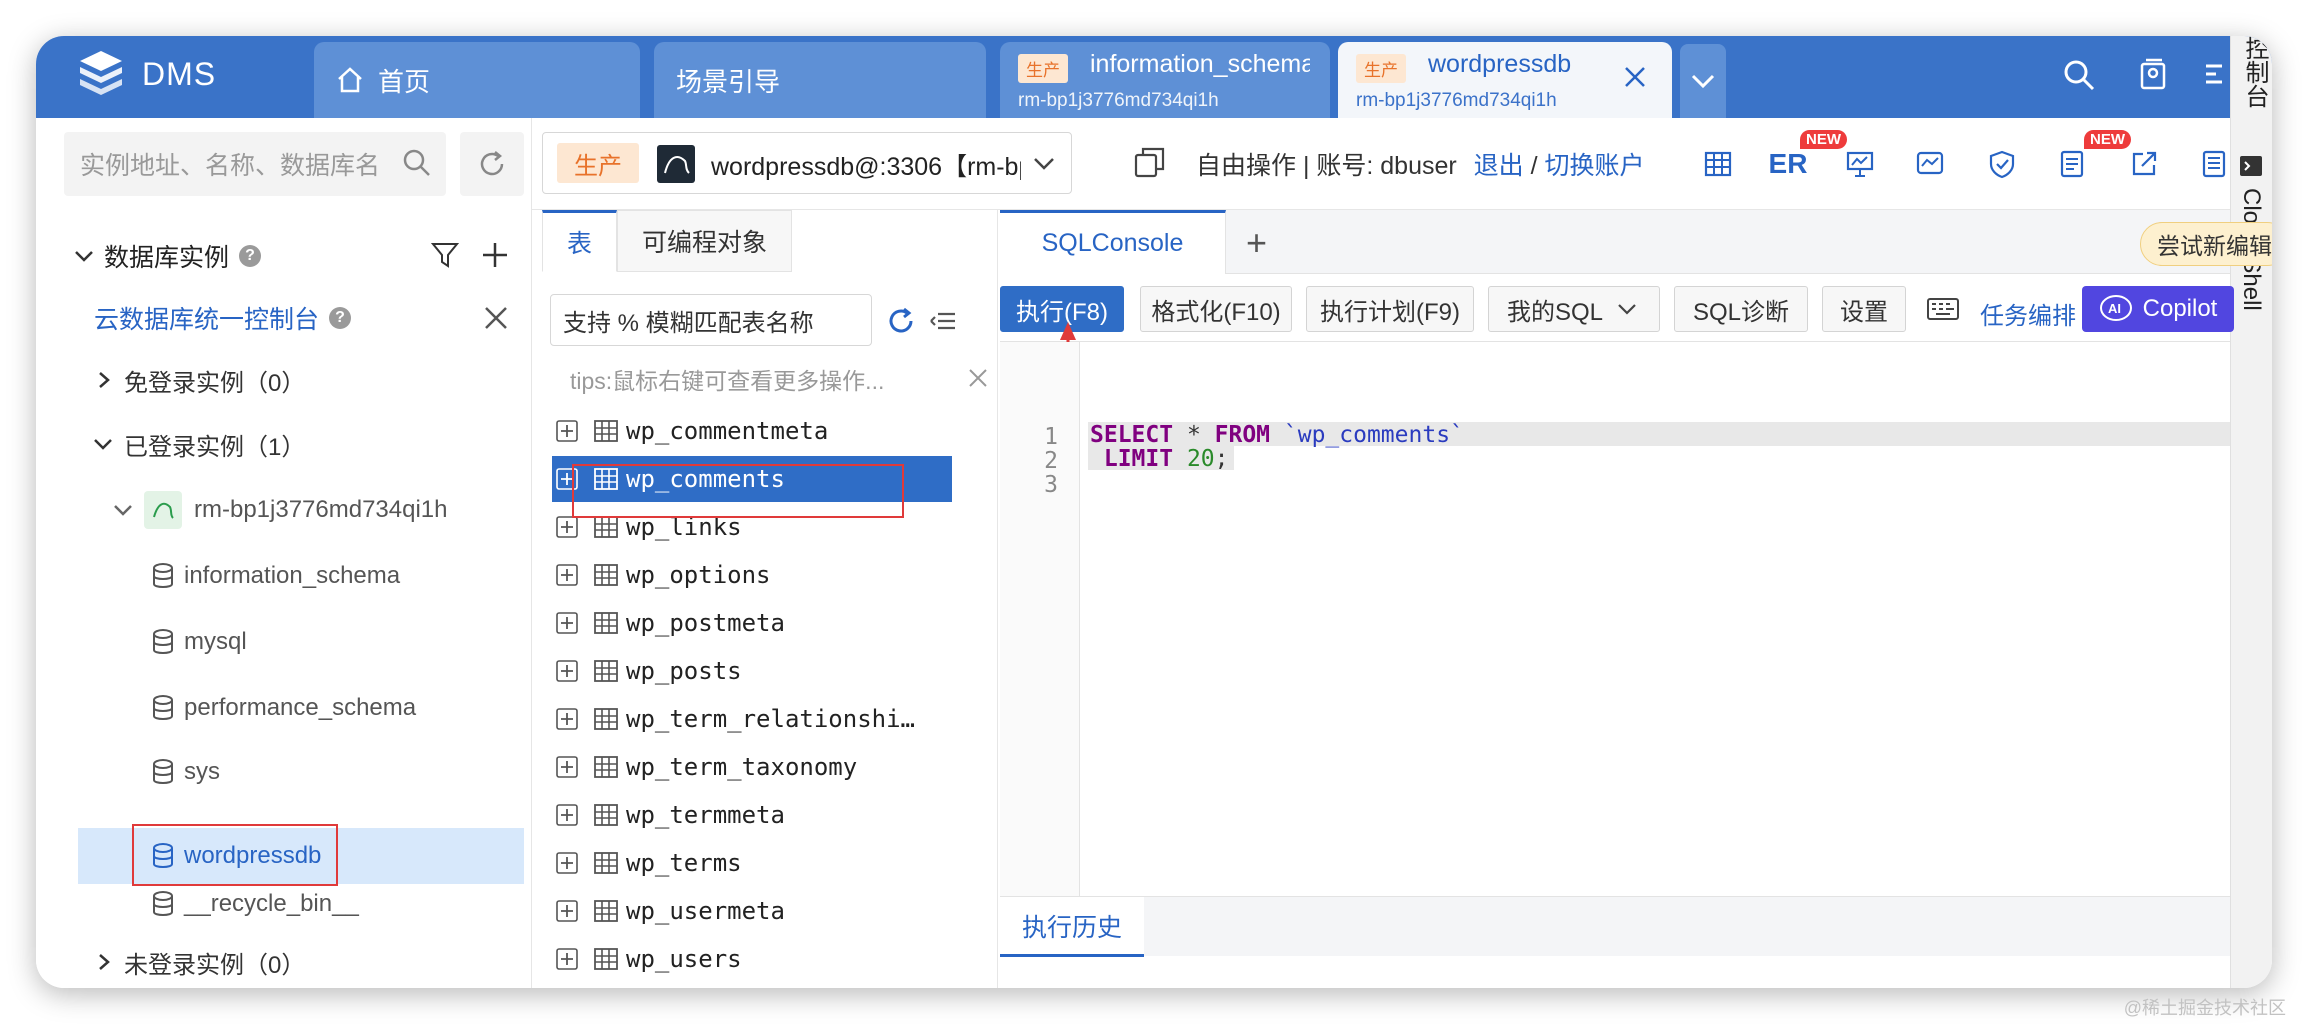 The image size is (2308, 1026). I want to click on table-row: wp_termmeta, so click(754, 815).